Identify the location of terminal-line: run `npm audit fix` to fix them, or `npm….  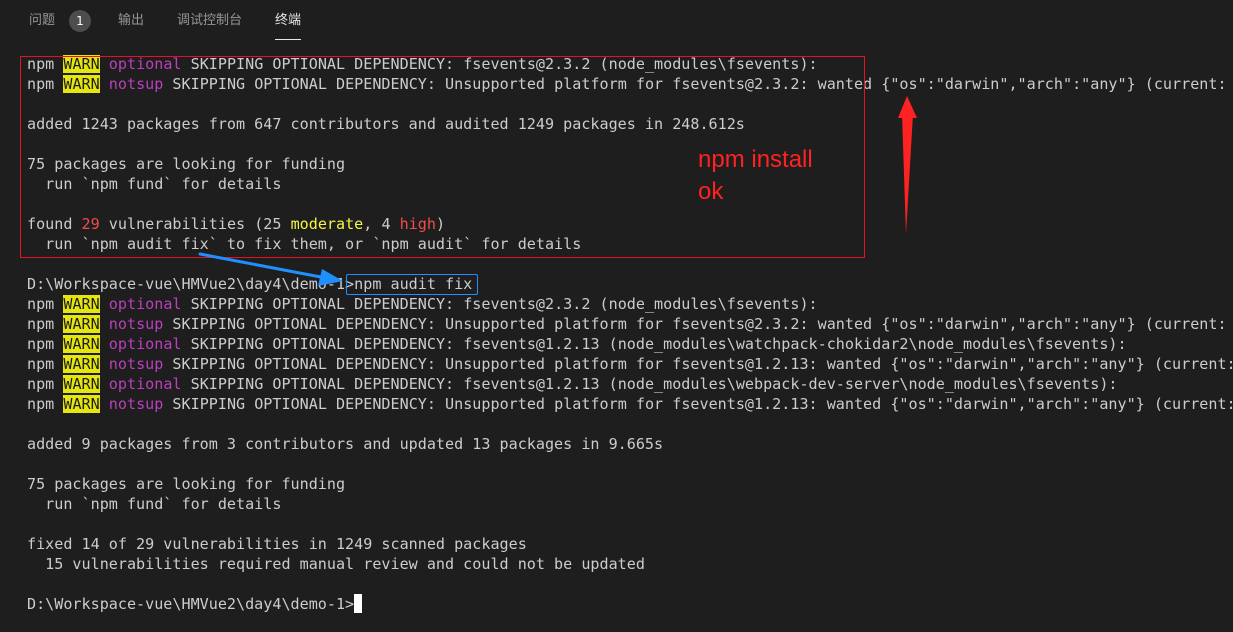
(304, 244).